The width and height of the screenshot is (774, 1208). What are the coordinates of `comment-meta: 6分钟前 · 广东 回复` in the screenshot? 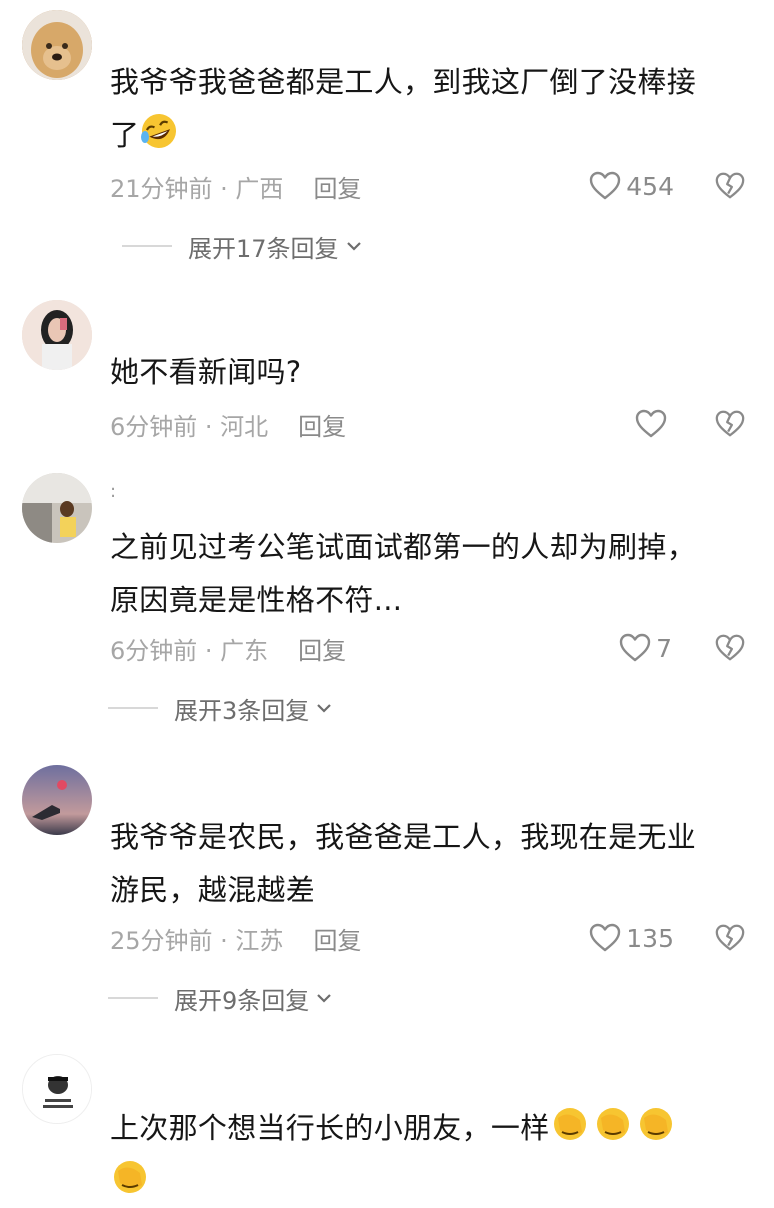 It's located at (228, 648).